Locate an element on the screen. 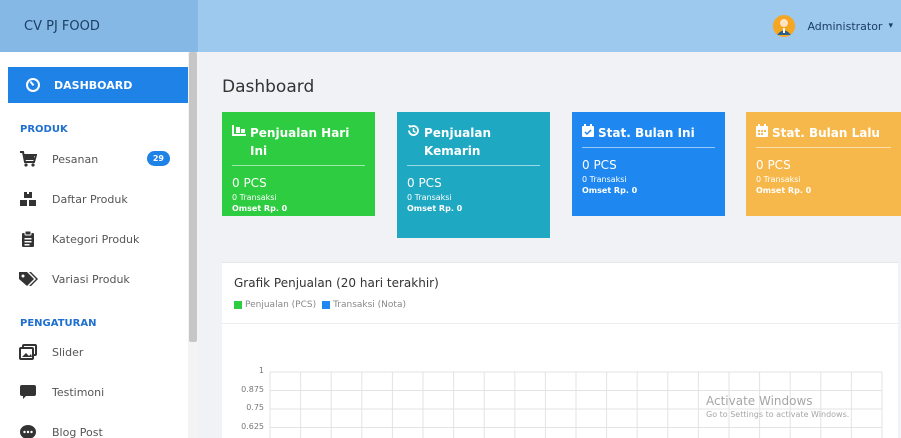 Image resolution: width=901 pixels, height=438 pixels. sidebar-item-label: Blog Post is located at coordinates (77, 431).